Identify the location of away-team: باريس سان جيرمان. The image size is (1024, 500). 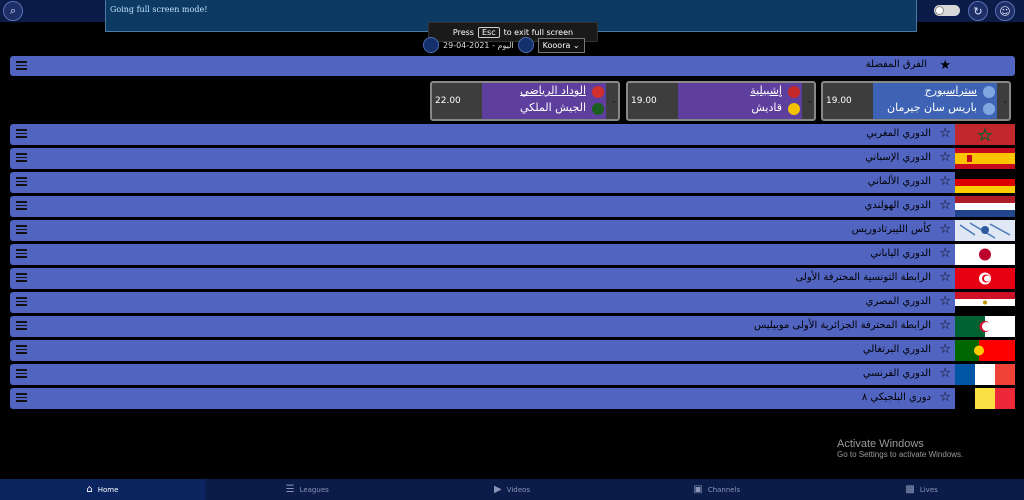
(932, 107).